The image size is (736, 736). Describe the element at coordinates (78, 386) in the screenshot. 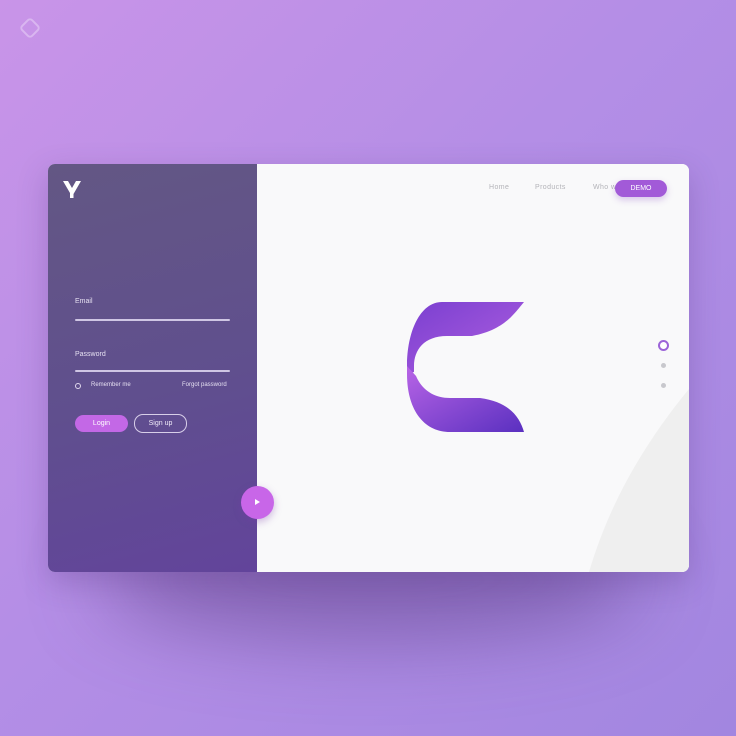

I see `remember-me-radio` at that location.